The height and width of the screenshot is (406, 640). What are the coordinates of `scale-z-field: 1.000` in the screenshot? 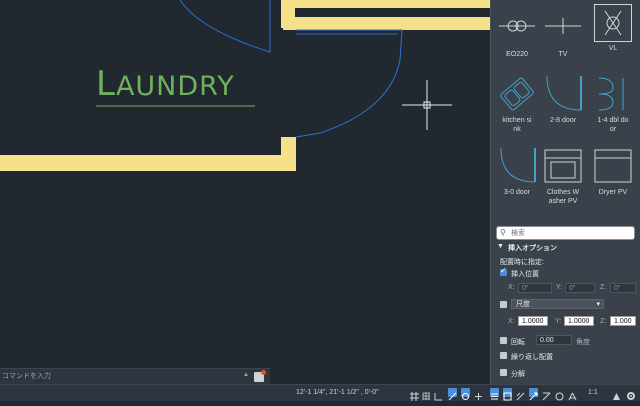 It's located at (623, 321).